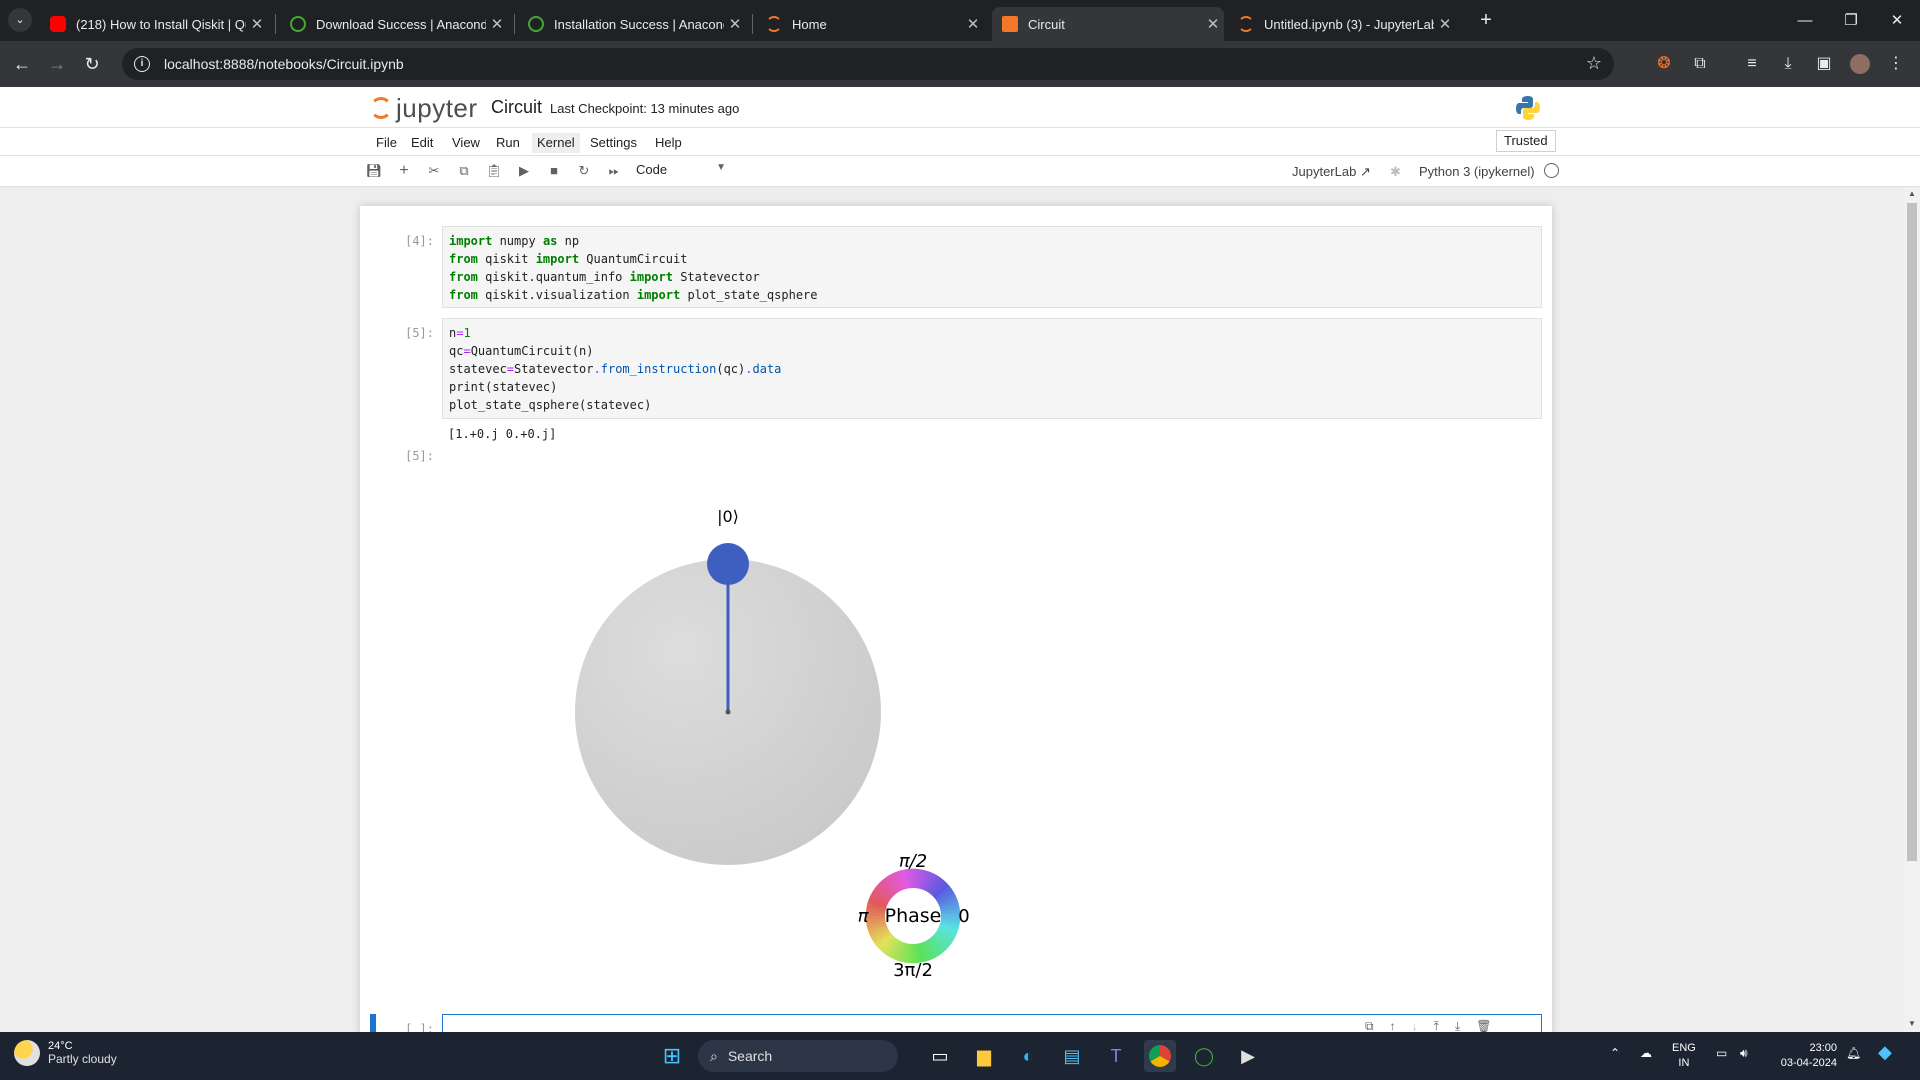 Image resolution: width=1920 pixels, height=1080 pixels. I want to click on side-panel-icon: ▣, so click(1824, 64).